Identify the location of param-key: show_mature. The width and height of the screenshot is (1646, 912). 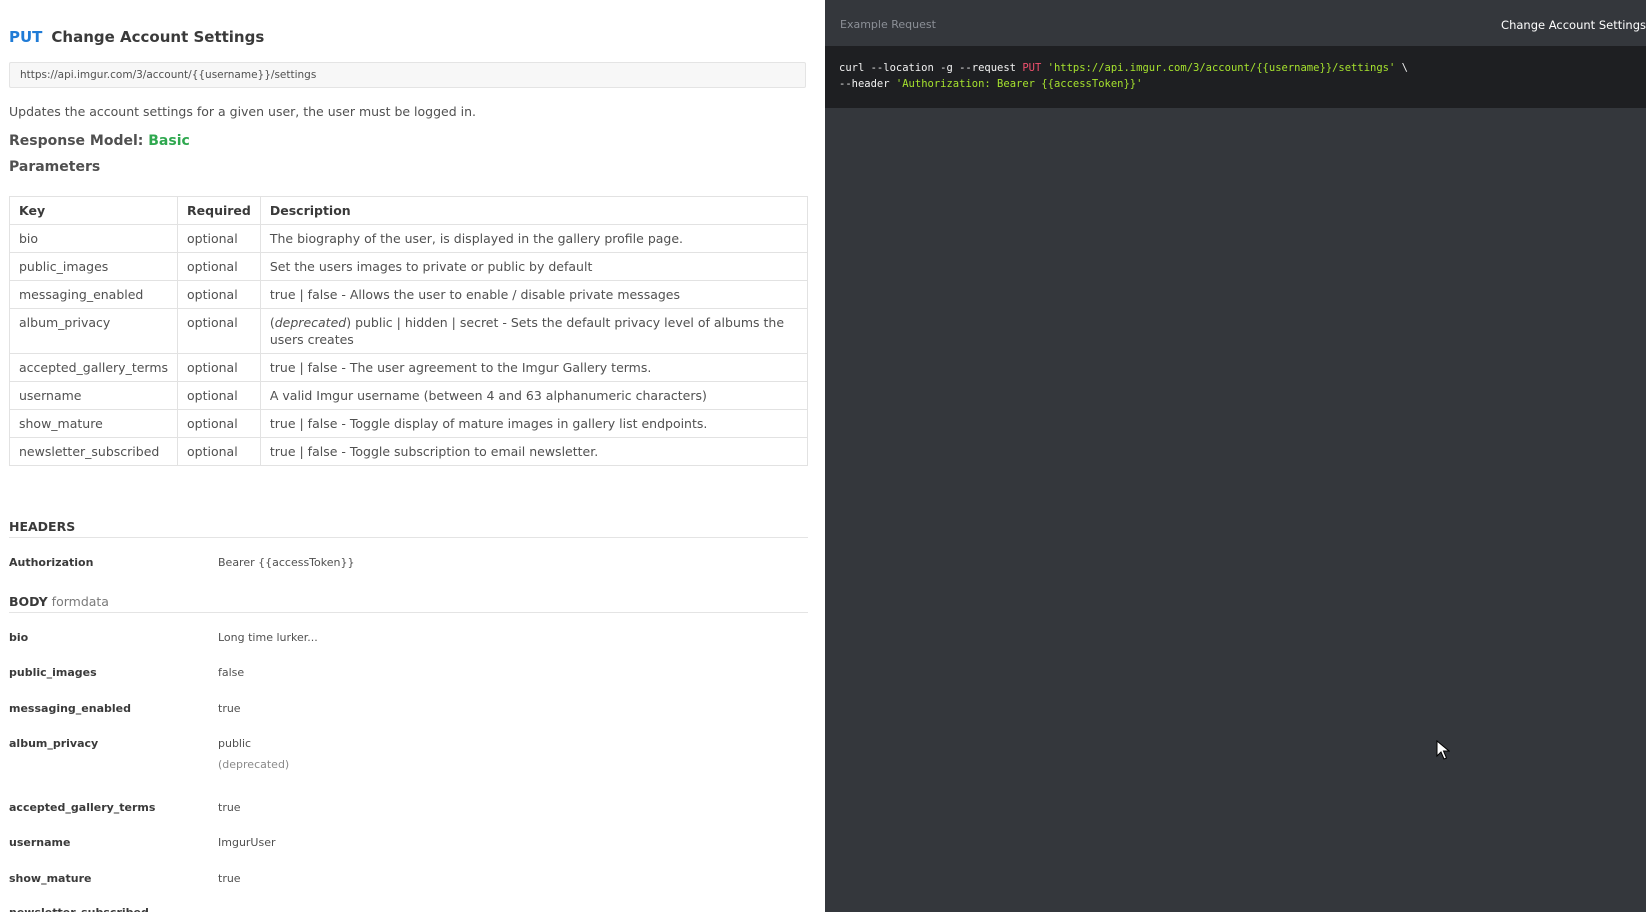
(93, 423).